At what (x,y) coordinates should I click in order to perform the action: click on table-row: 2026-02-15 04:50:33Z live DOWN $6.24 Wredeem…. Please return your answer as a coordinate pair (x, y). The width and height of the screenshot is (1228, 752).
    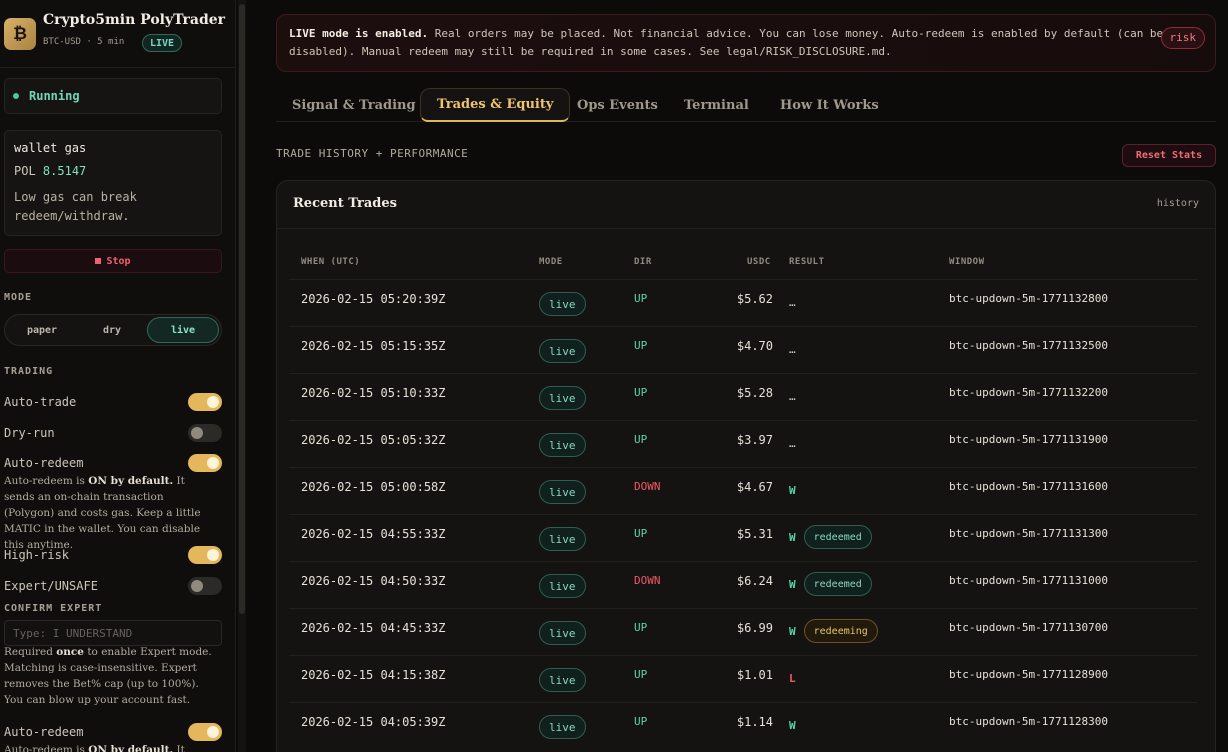
    Looking at the image, I should click on (743, 584).